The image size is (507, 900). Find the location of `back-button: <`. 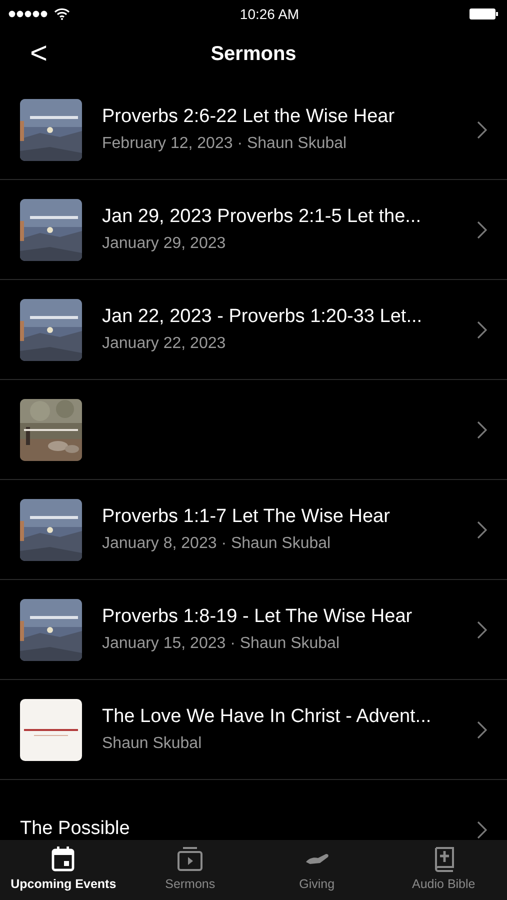

back-button: < is located at coordinates (39, 54).